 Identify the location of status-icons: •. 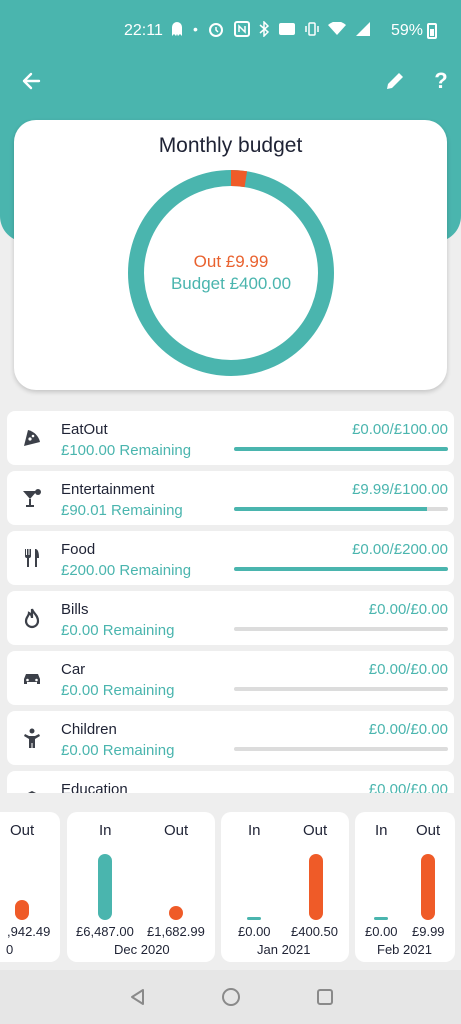
(270, 29).